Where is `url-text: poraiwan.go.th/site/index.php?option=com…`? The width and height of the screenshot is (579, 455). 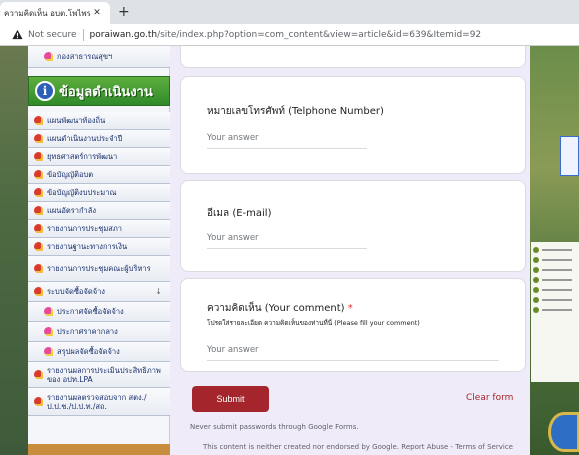 url-text: poraiwan.go.th/site/index.php?option=com… is located at coordinates (286, 35).